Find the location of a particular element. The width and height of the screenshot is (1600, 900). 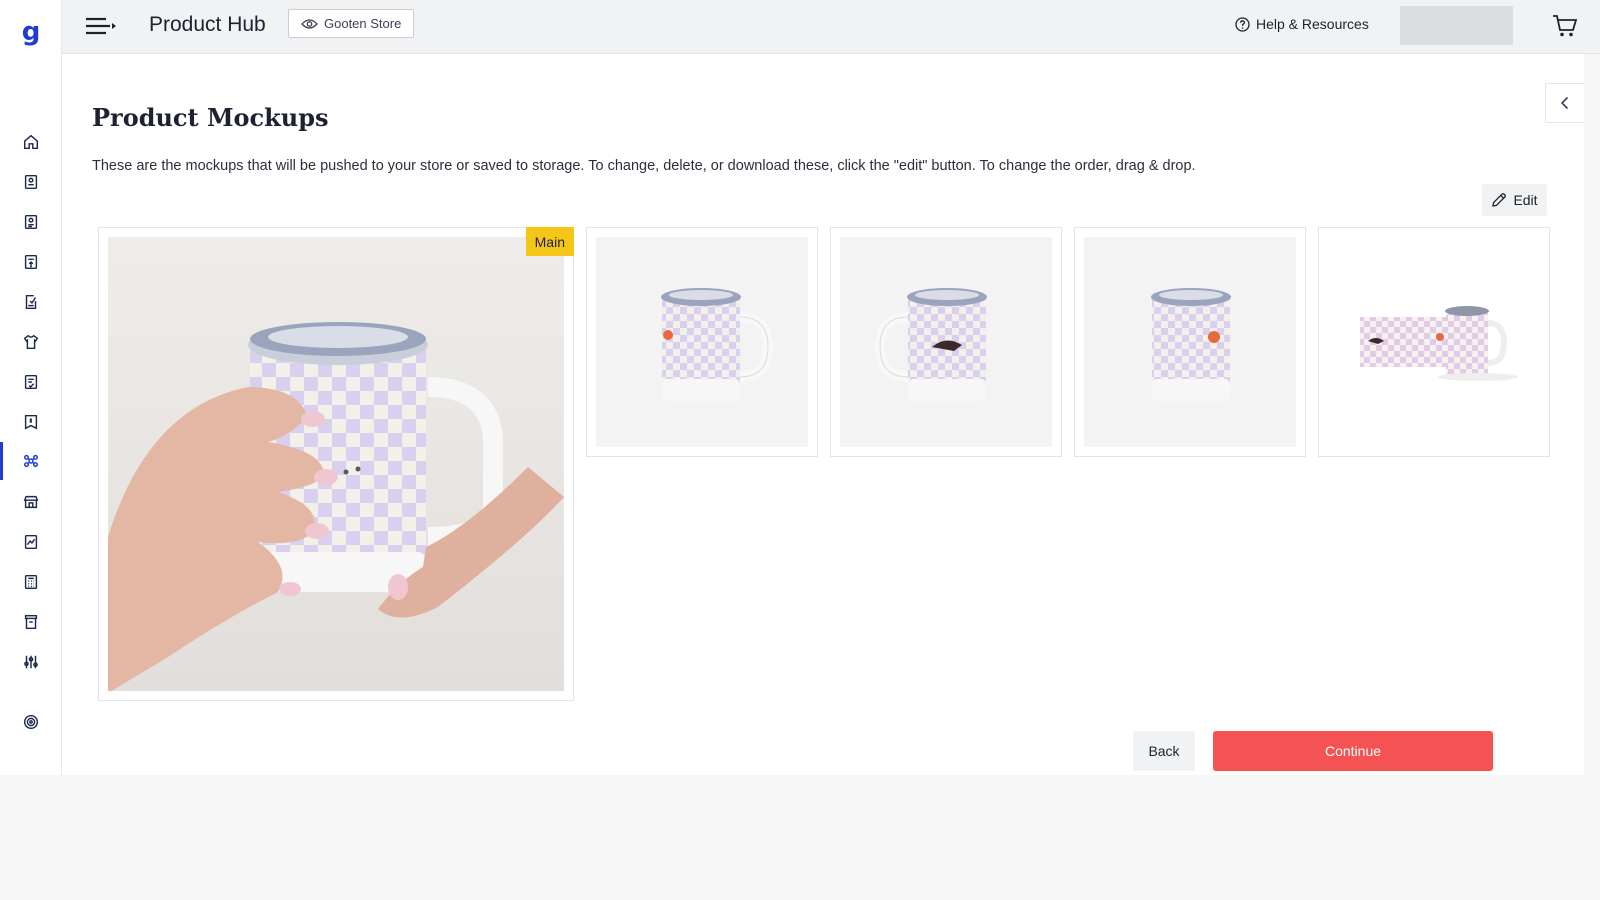

gooten-logo: g is located at coordinates (31, 32).